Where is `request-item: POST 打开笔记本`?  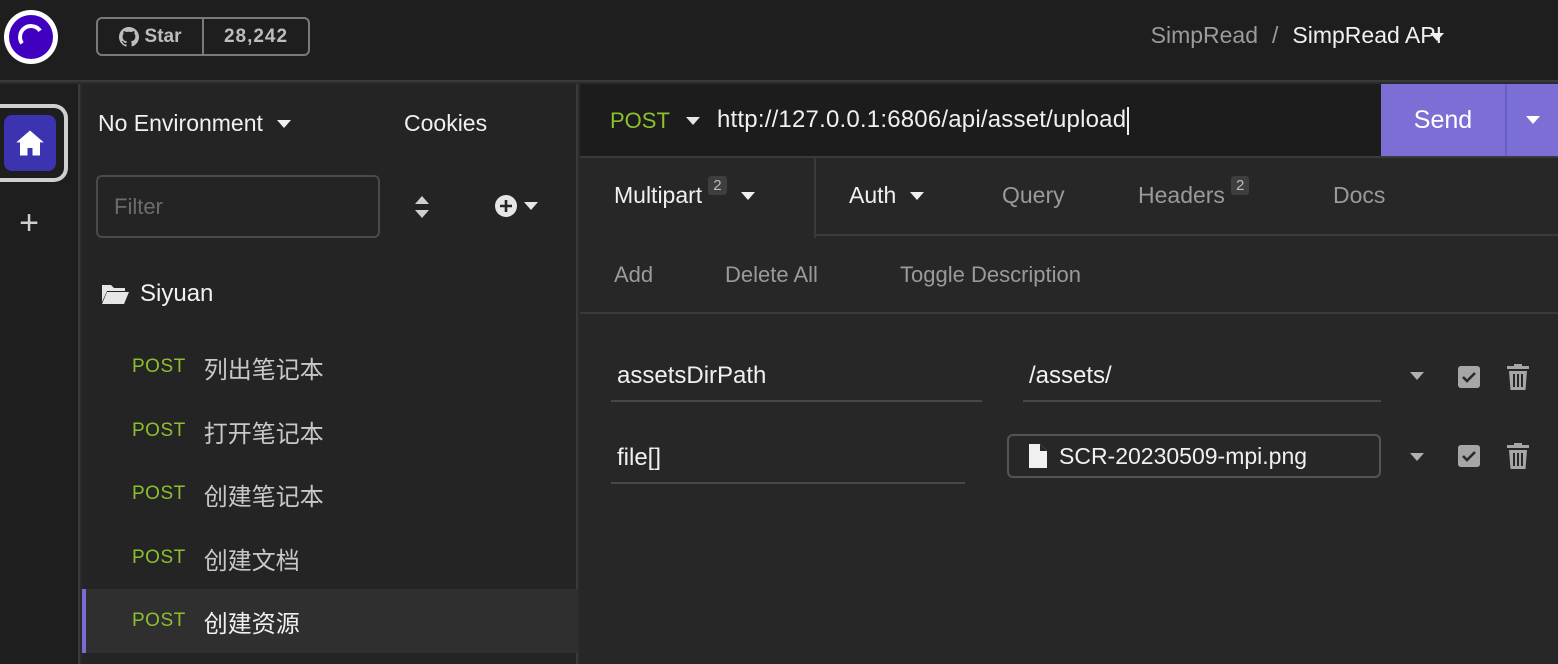 request-item: POST 打开笔记本 is located at coordinates (330, 431).